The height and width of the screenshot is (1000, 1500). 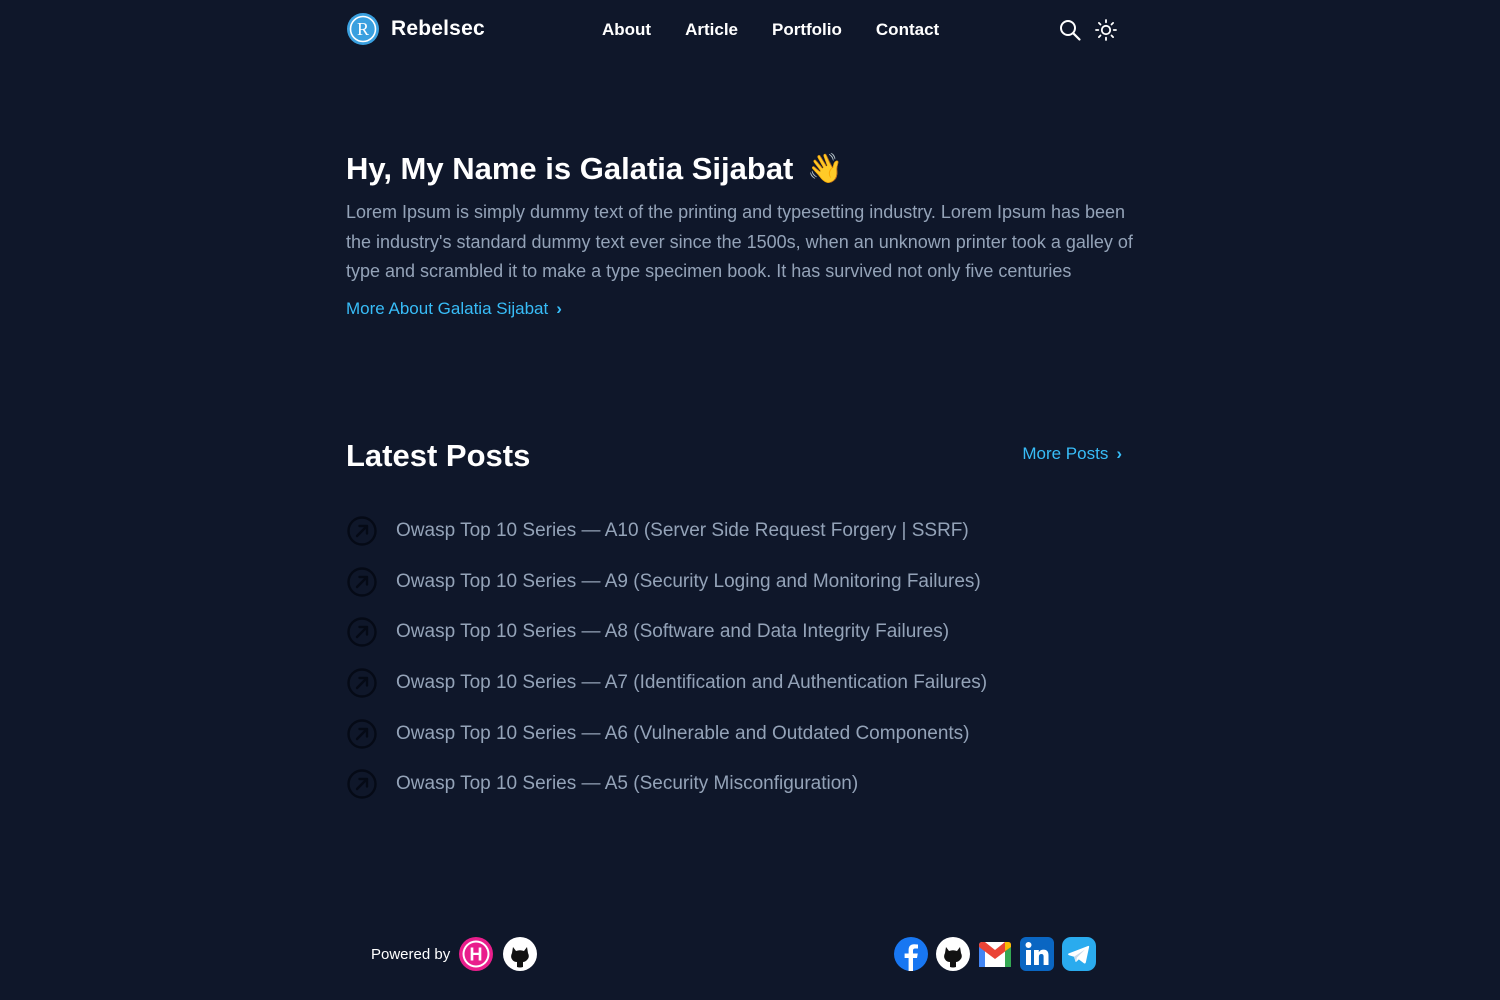 I want to click on waving-hand-icon: 👋, so click(x=825, y=168).